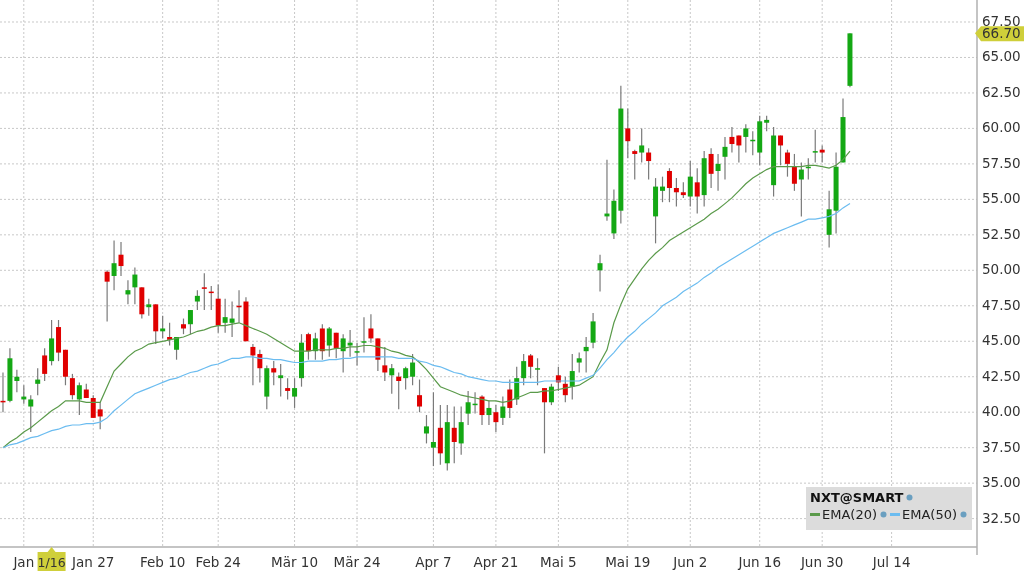 The image size is (1024, 575). Describe the element at coordinates (628, 562) in the screenshot. I see `axis-label: Mai 19` at that location.